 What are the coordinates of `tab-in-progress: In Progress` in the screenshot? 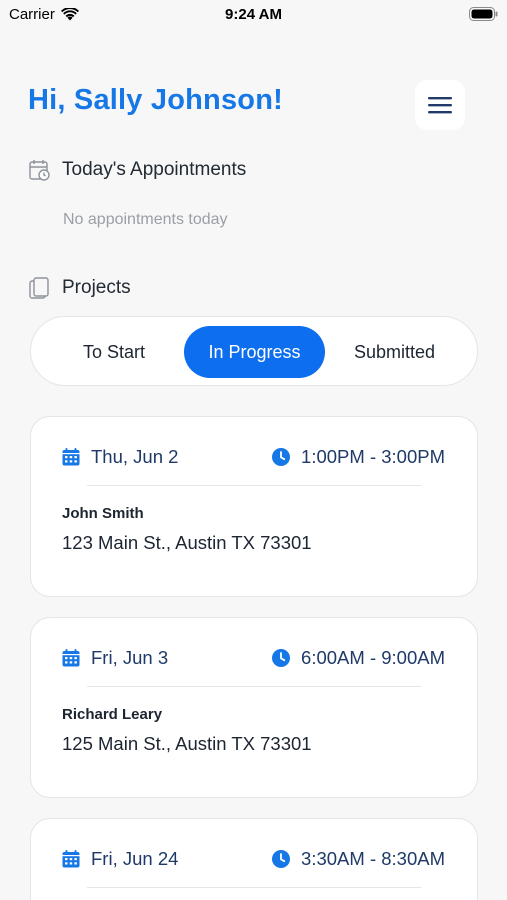 It's located at (254, 352).